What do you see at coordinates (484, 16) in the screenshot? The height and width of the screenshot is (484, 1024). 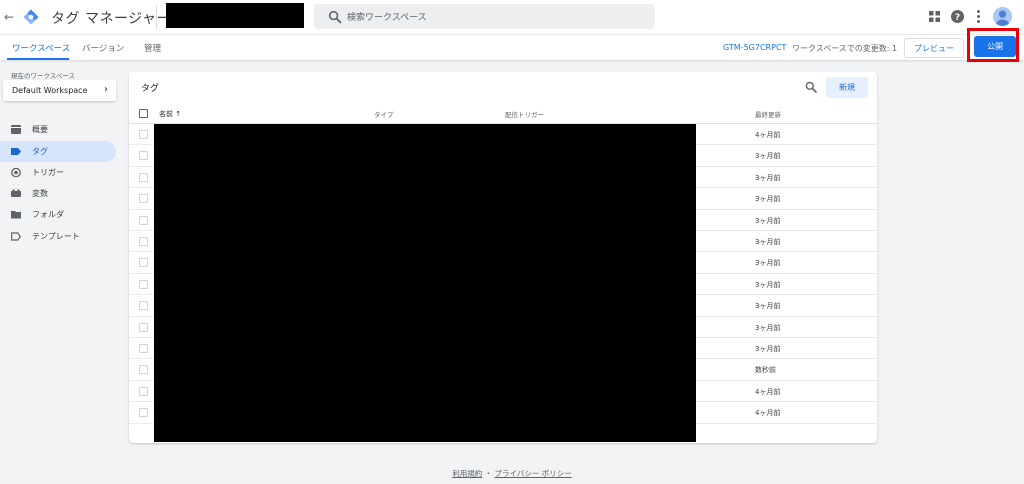 I see `workspace-search: 検索ワークスペース` at bounding box center [484, 16].